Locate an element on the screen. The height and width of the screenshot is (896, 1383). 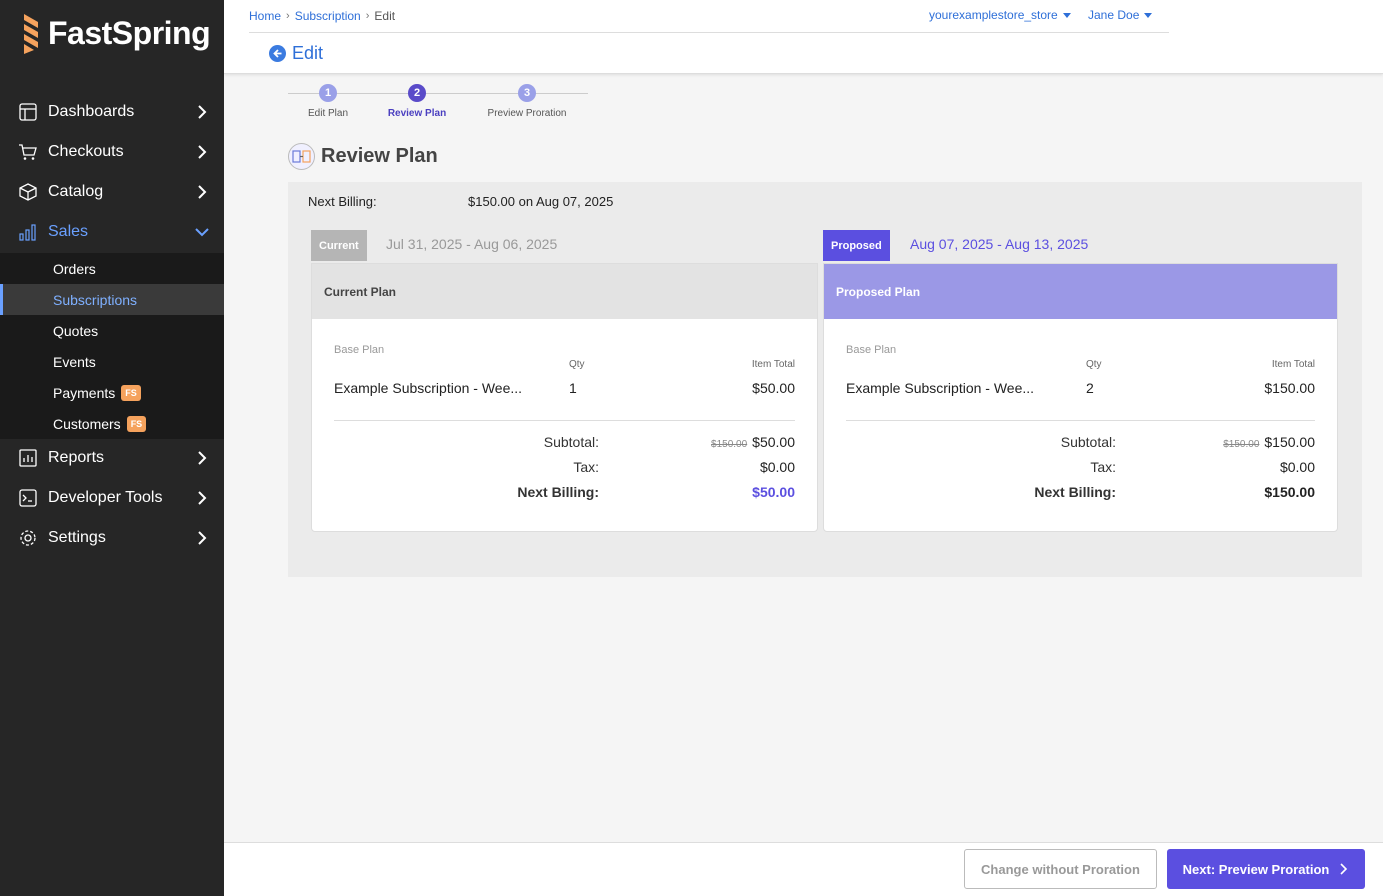
subnav-item-events: Events is located at coordinates (112, 361).